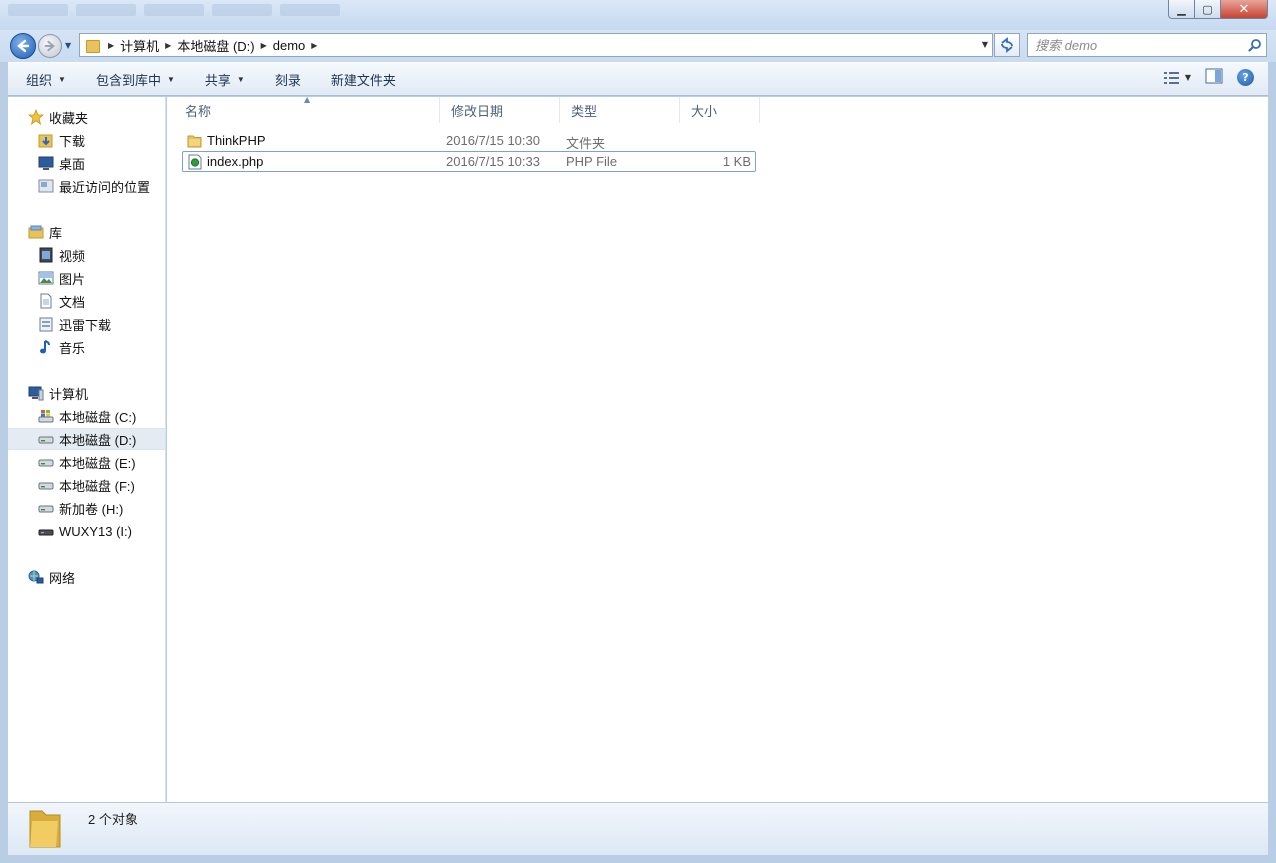  Describe the element at coordinates (46, 163) in the screenshot. I see `desktop-icon` at that location.